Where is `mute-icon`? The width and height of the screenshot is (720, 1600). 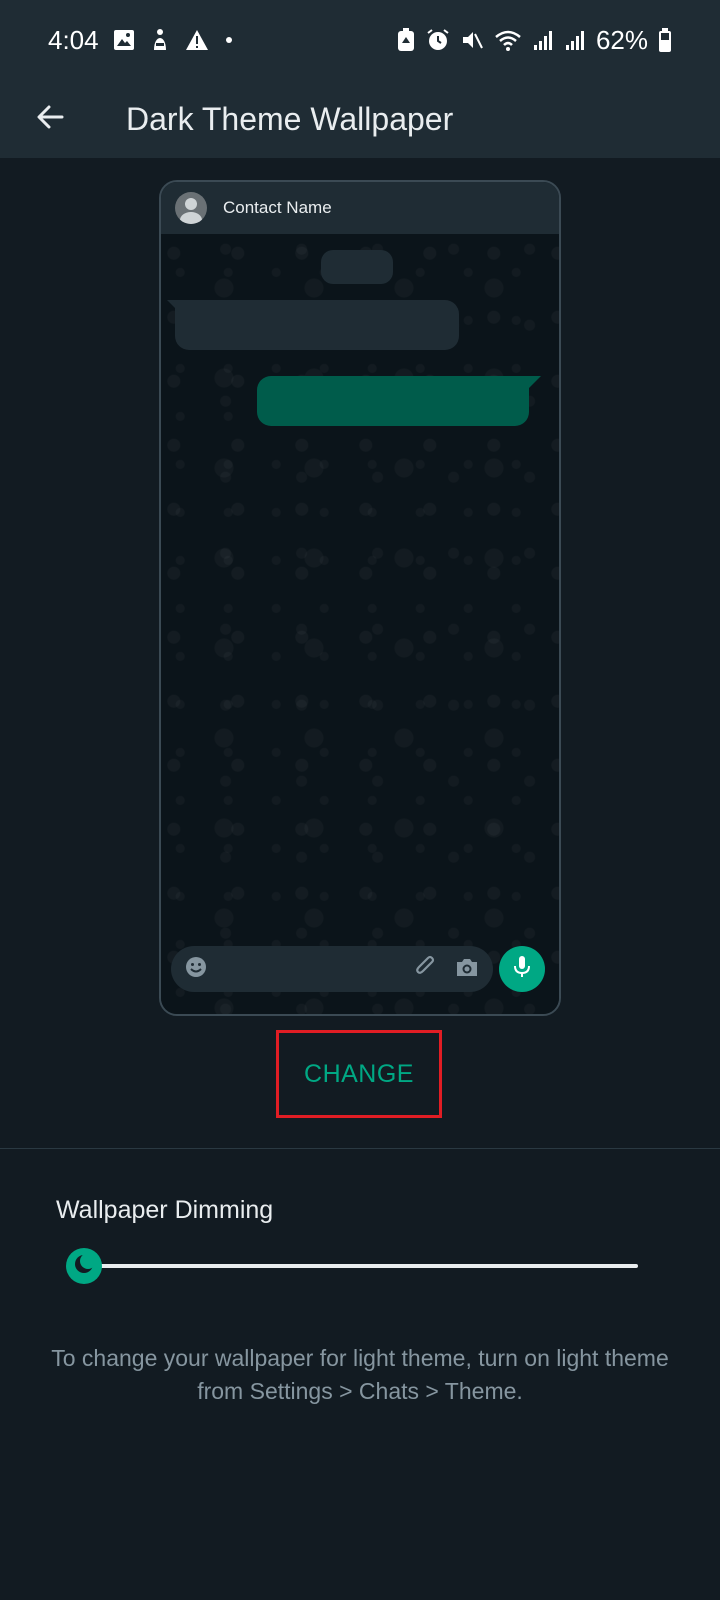
mute-icon is located at coordinates (472, 40).